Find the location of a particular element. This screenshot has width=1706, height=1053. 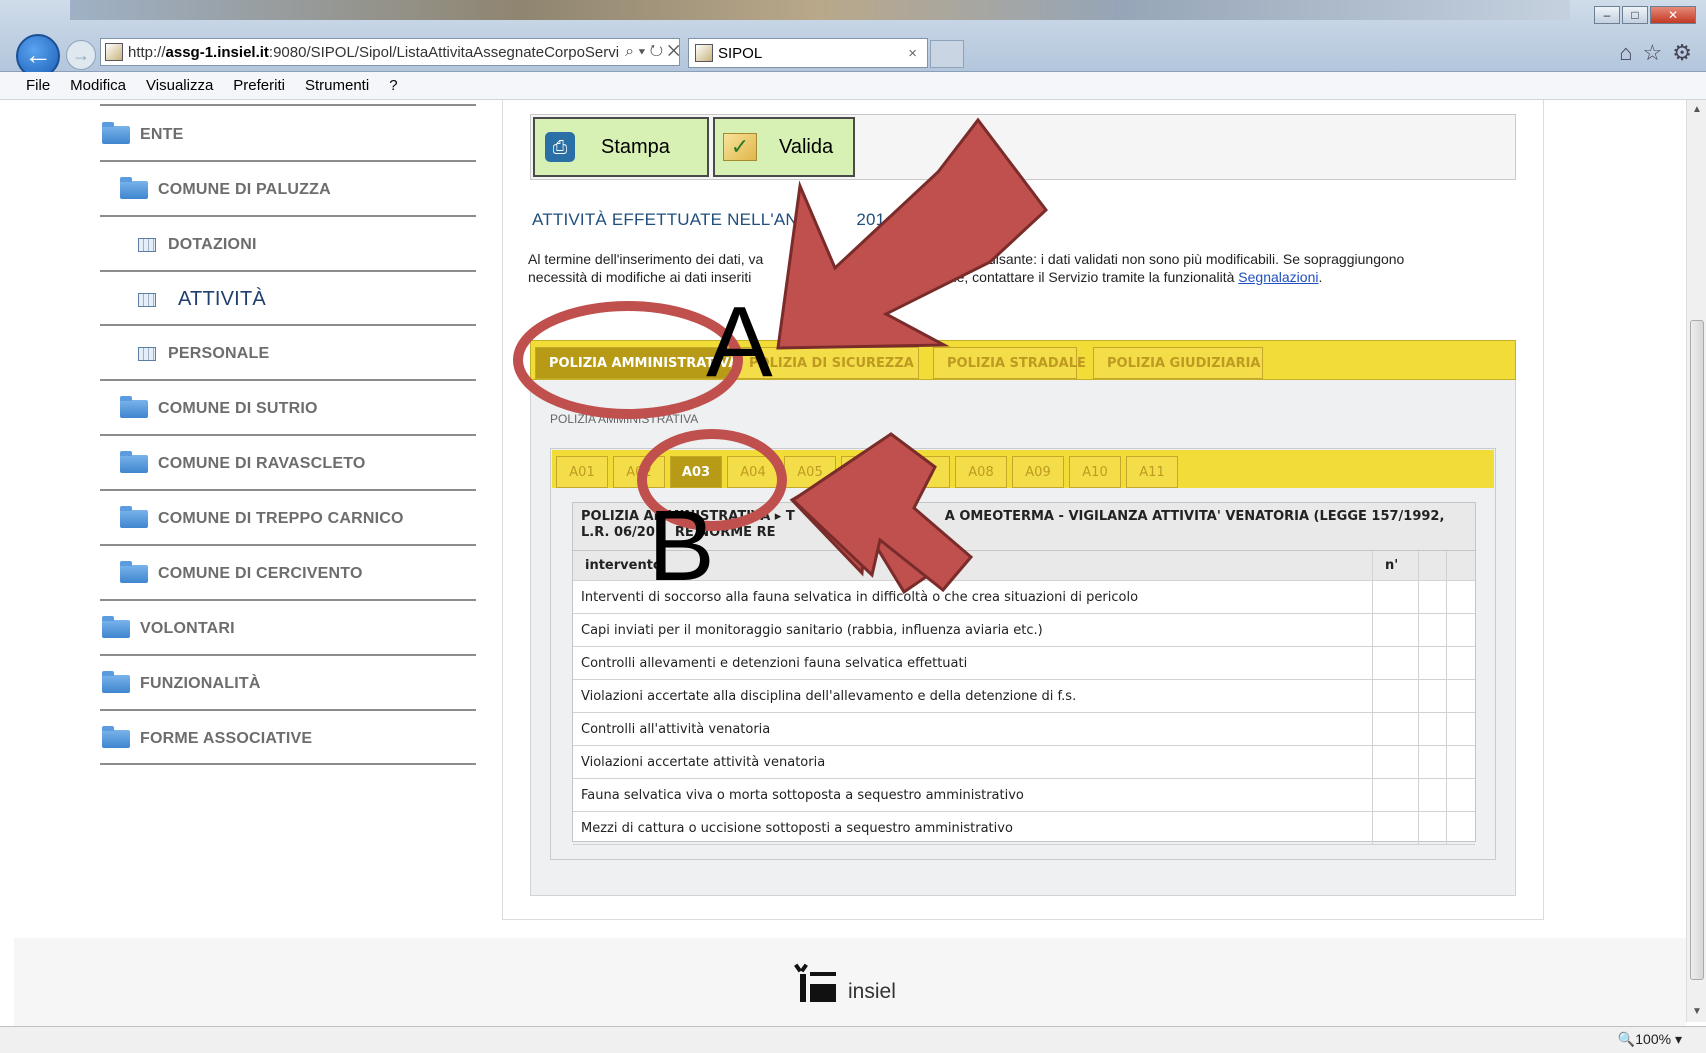

new-tab-button is located at coordinates (947, 54).